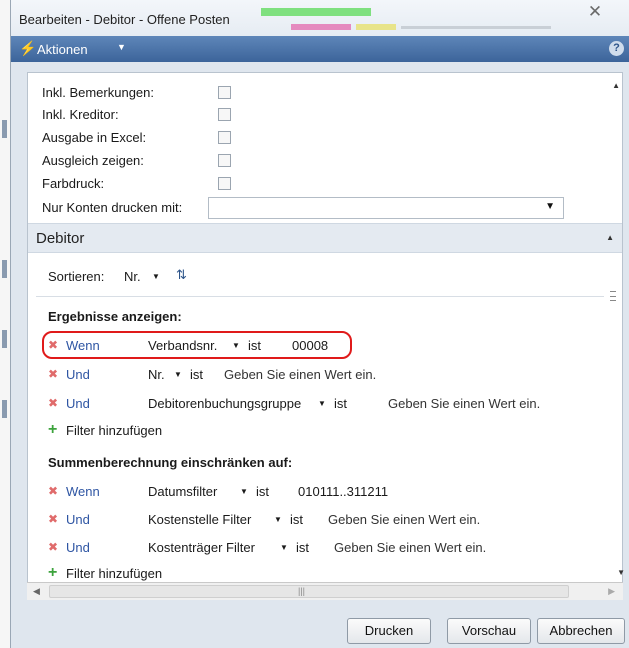  I want to click on title-bar: Bearbeiten - Debitor - Offene Posten ✕, so click(320, 18).